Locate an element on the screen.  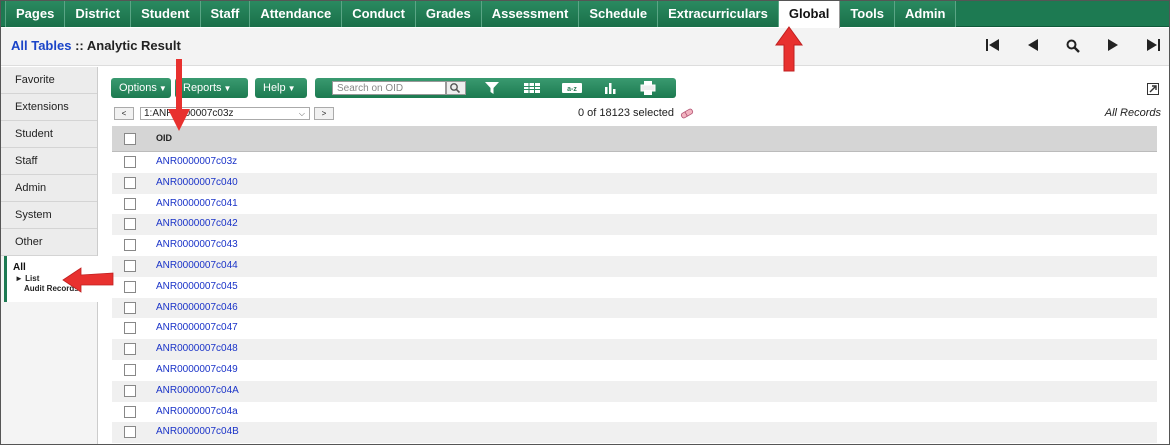
oid-link: ANR0000007c049 is located at coordinates (197, 369).